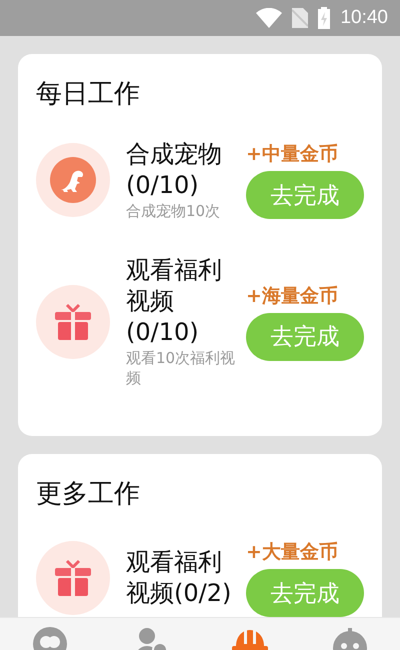 The image size is (400, 650). What do you see at coordinates (174, 301) in the screenshot?
I see `task-title: 观看福利视频(0/10)` at bounding box center [174, 301].